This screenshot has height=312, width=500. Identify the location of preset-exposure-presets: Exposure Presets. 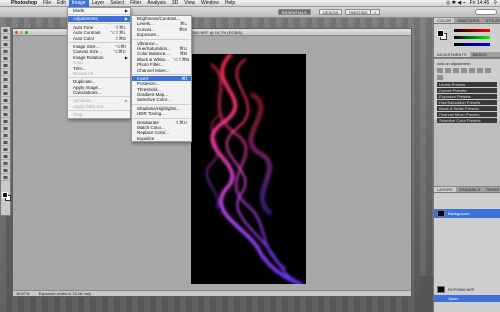
(467, 96).